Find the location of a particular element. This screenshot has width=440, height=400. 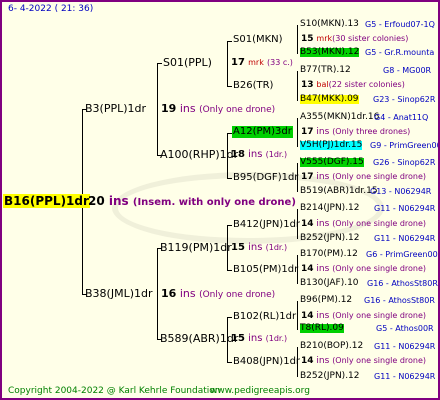

g4-queen-name: B53(MKN).12 is located at coordinates (330, 52).